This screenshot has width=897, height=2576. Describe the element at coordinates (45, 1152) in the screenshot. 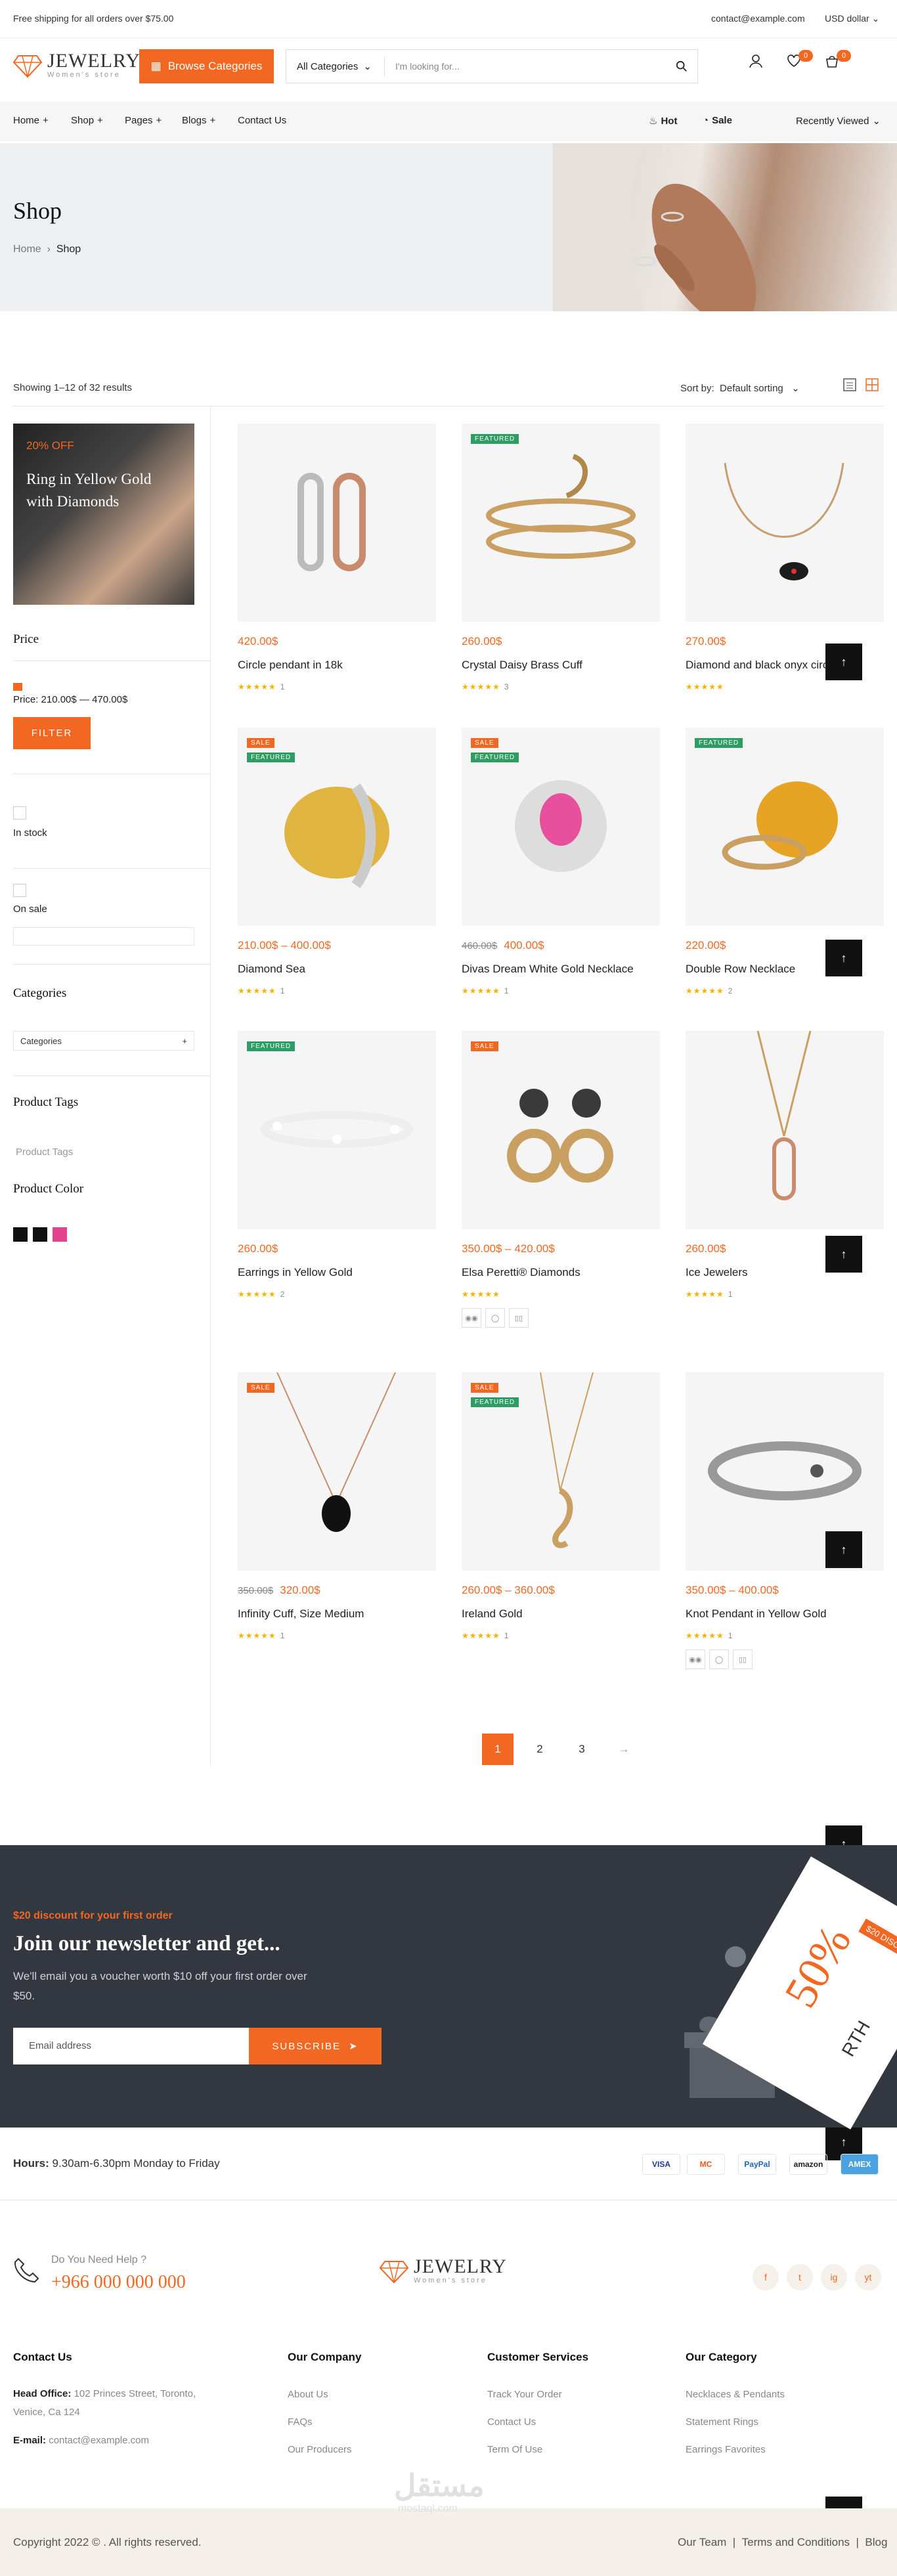

I see `product-tags-placeholder: Product Tags` at that location.